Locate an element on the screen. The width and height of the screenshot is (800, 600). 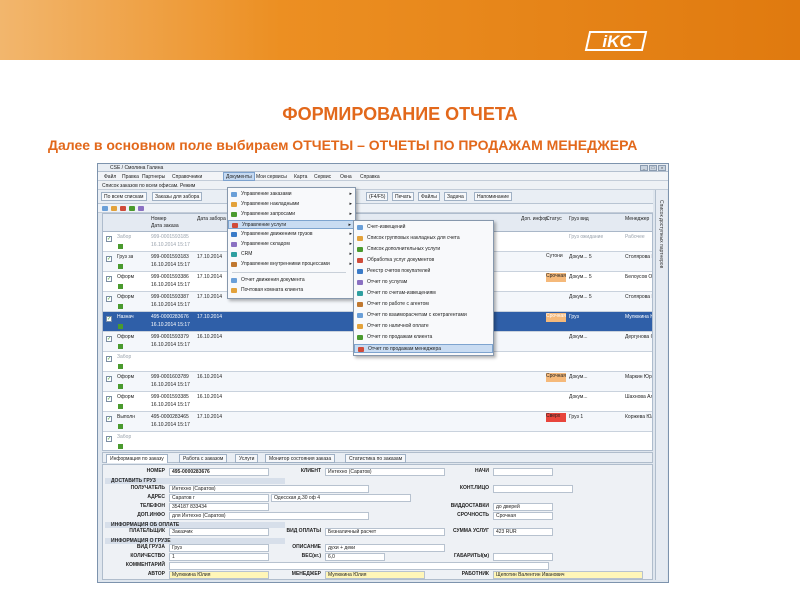
col-pickup-date: Дата забора is located at coordinates (211, 219).